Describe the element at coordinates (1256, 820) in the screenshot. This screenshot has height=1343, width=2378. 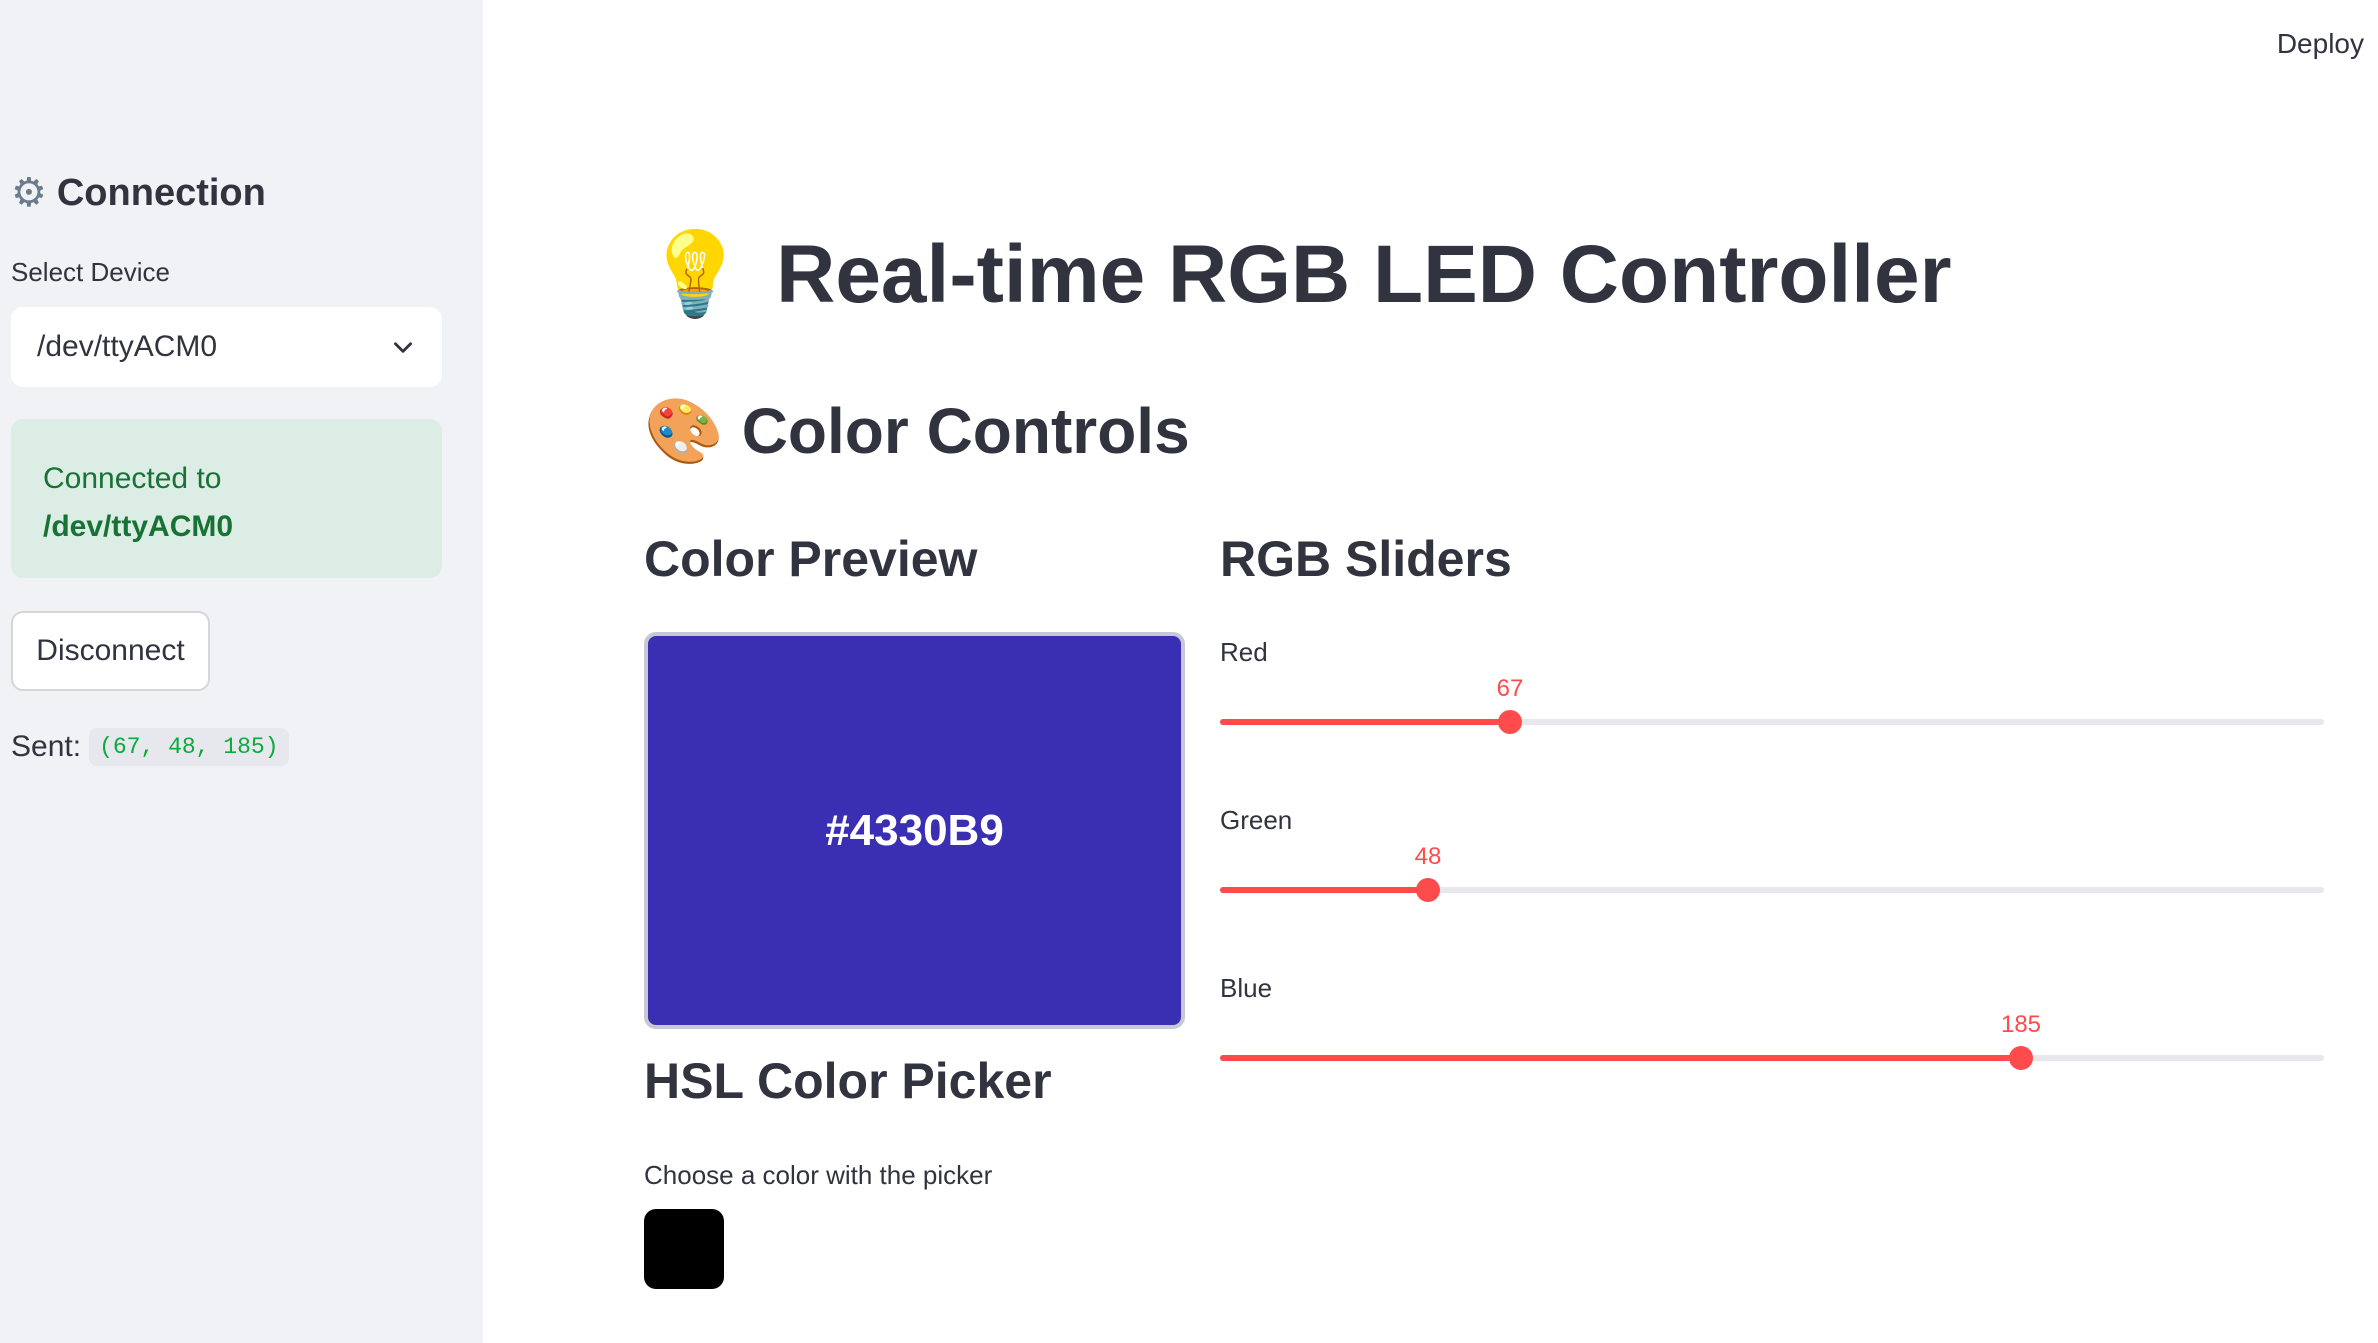
I see `green-slider-label: Green` at that location.